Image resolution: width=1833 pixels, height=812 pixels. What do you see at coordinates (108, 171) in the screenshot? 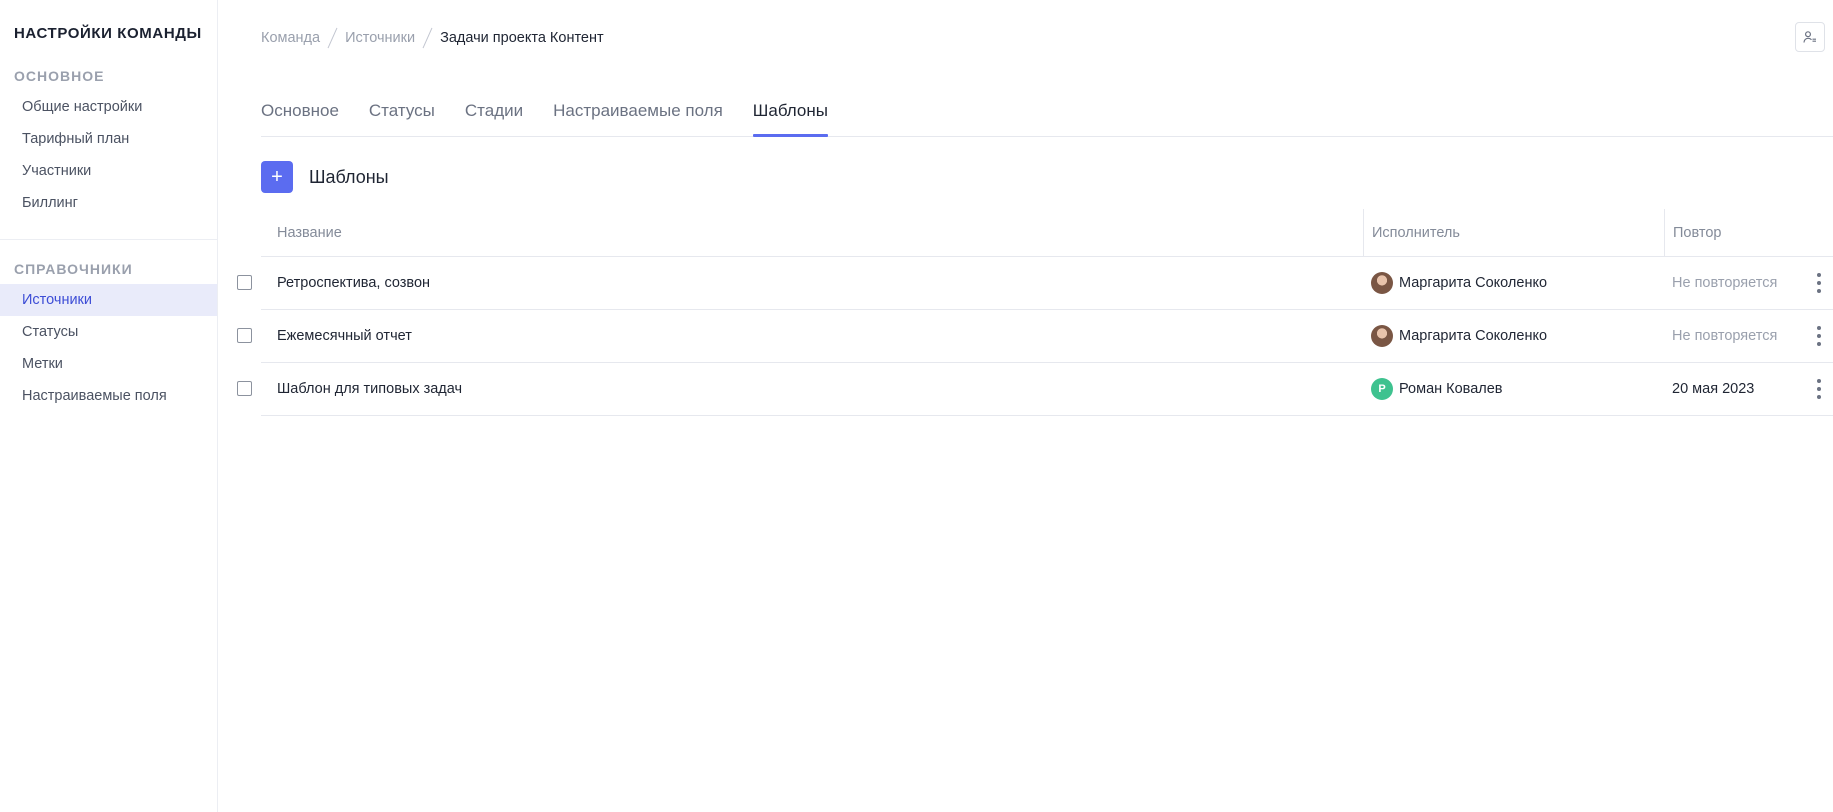
I see `sidebar-item-members: Участники` at bounding box center [108, 171].